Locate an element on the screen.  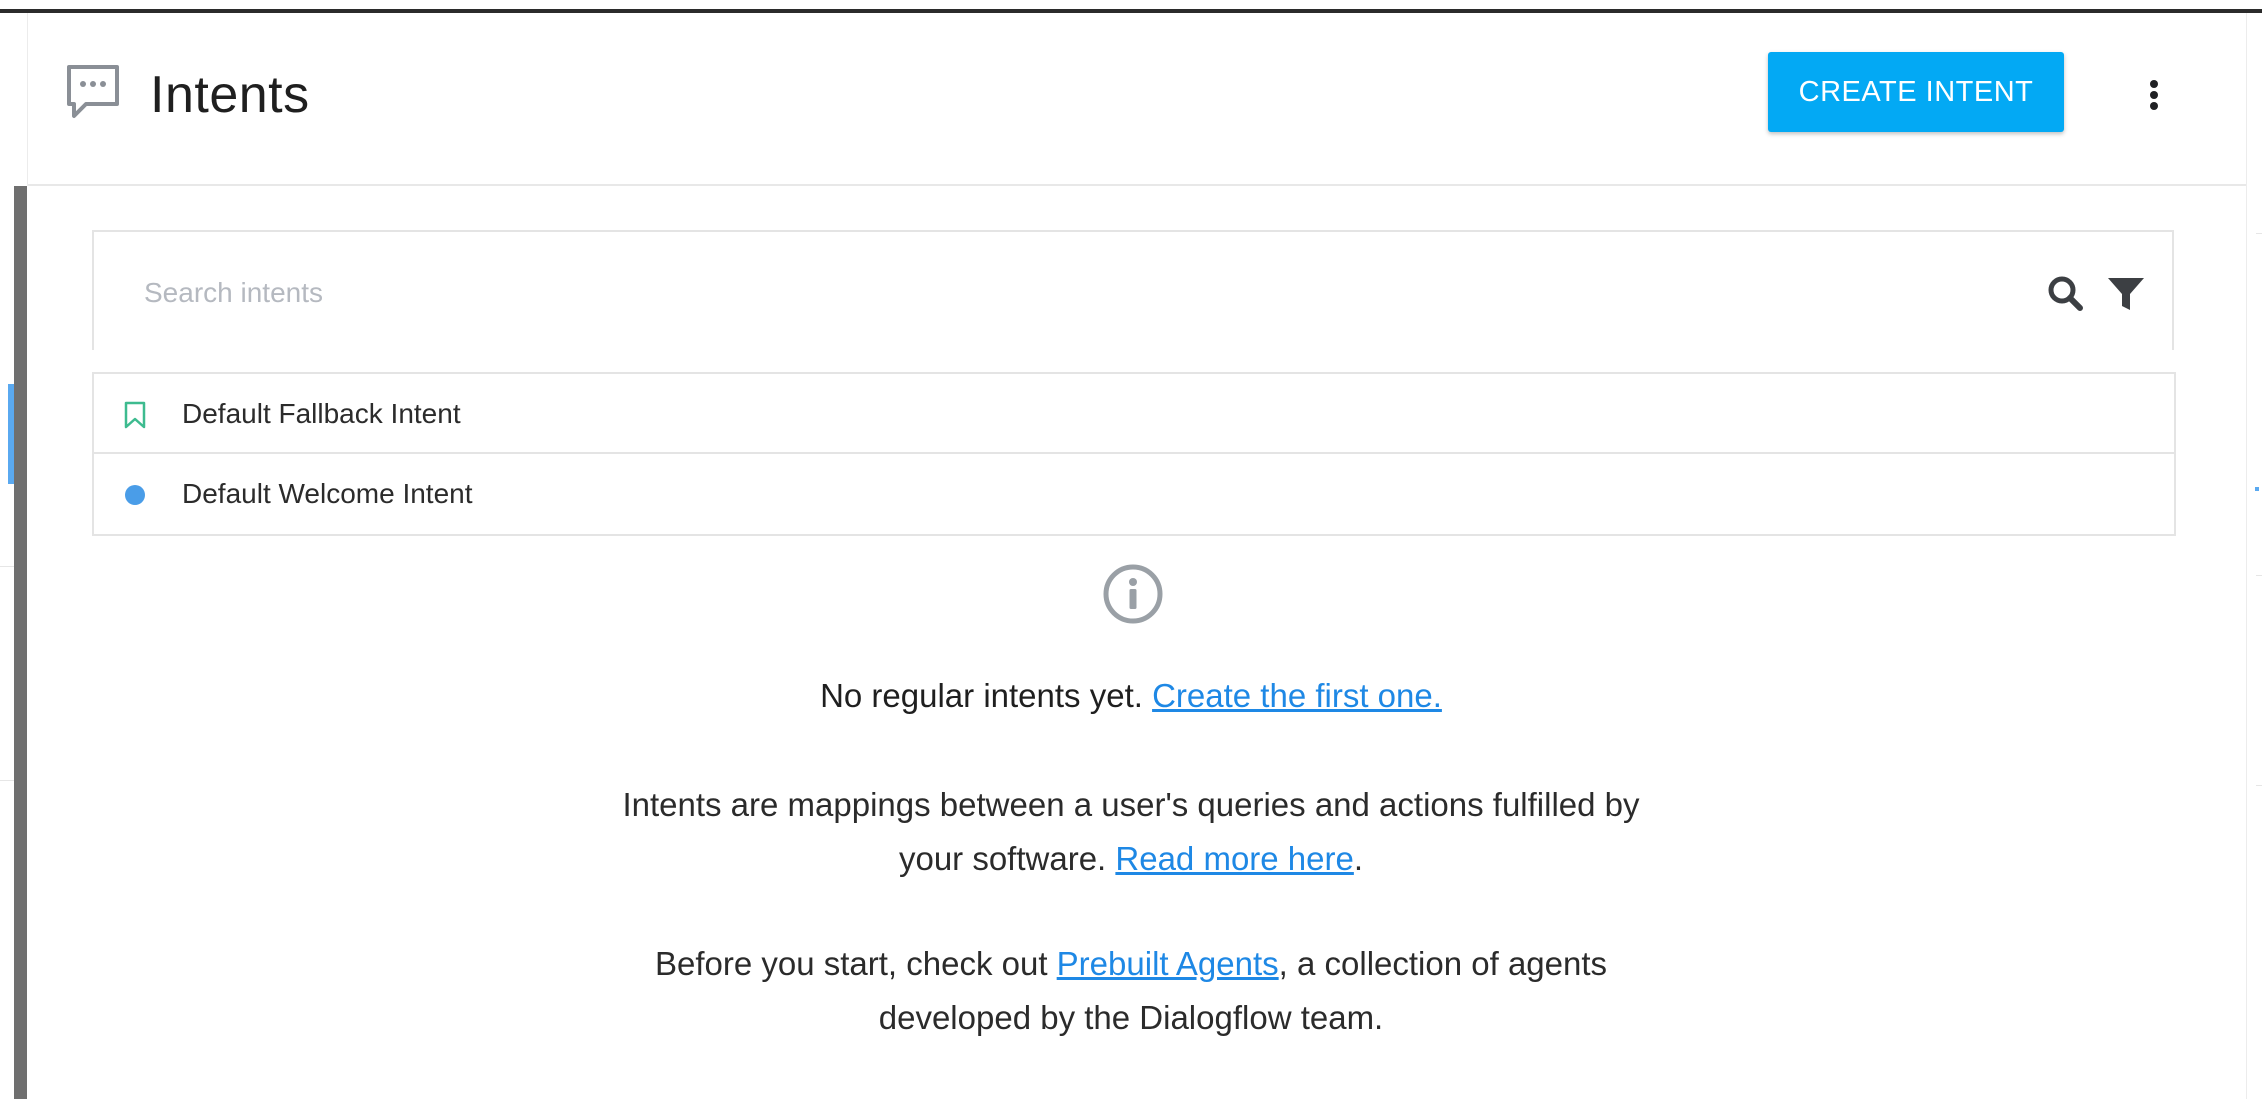
note-line: developed by the Dialogflow team. is located at coordinates (1131, 1017).